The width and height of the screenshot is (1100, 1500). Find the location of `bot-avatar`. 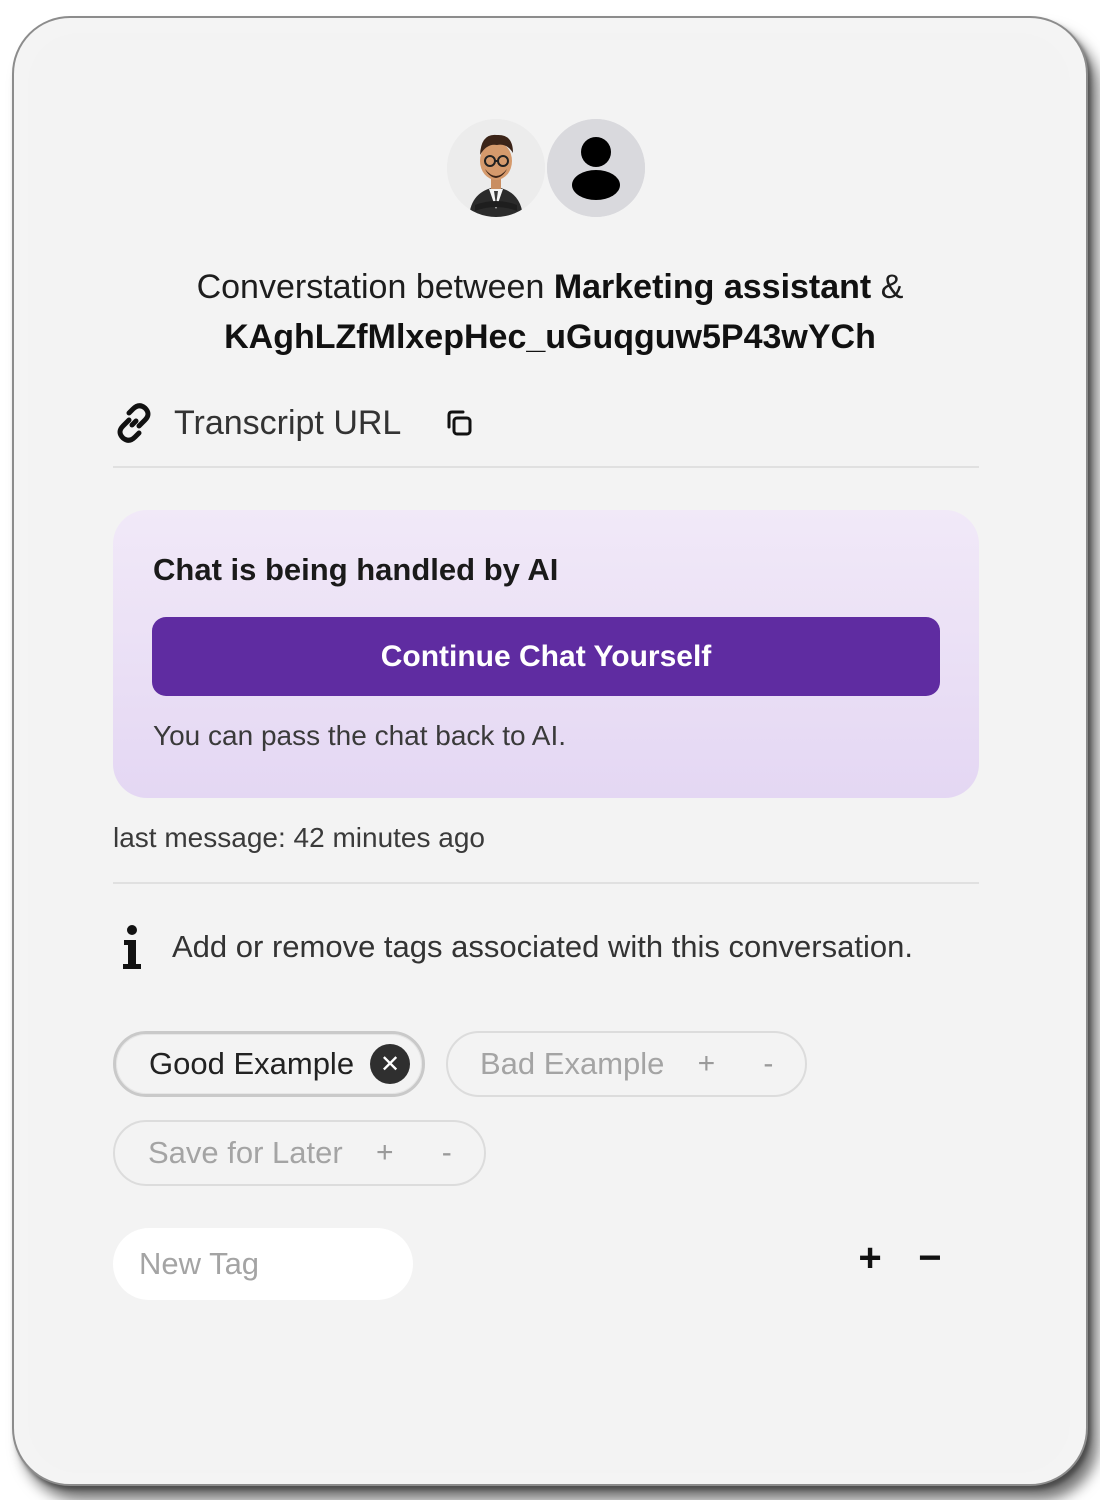

bot-avatar is located at coordinates (496, 168).